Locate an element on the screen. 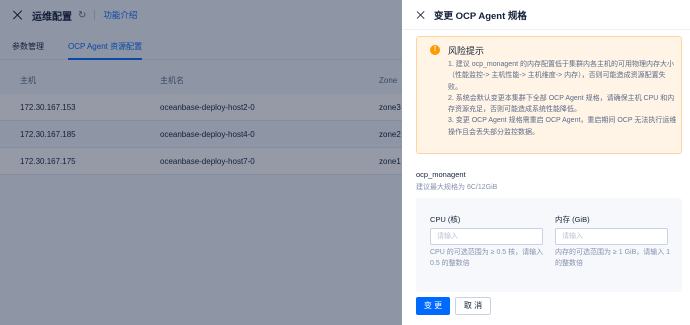 This screenshot has width=690, height=325. section-title: ocp_monagent is located at coordinates (441, 174).